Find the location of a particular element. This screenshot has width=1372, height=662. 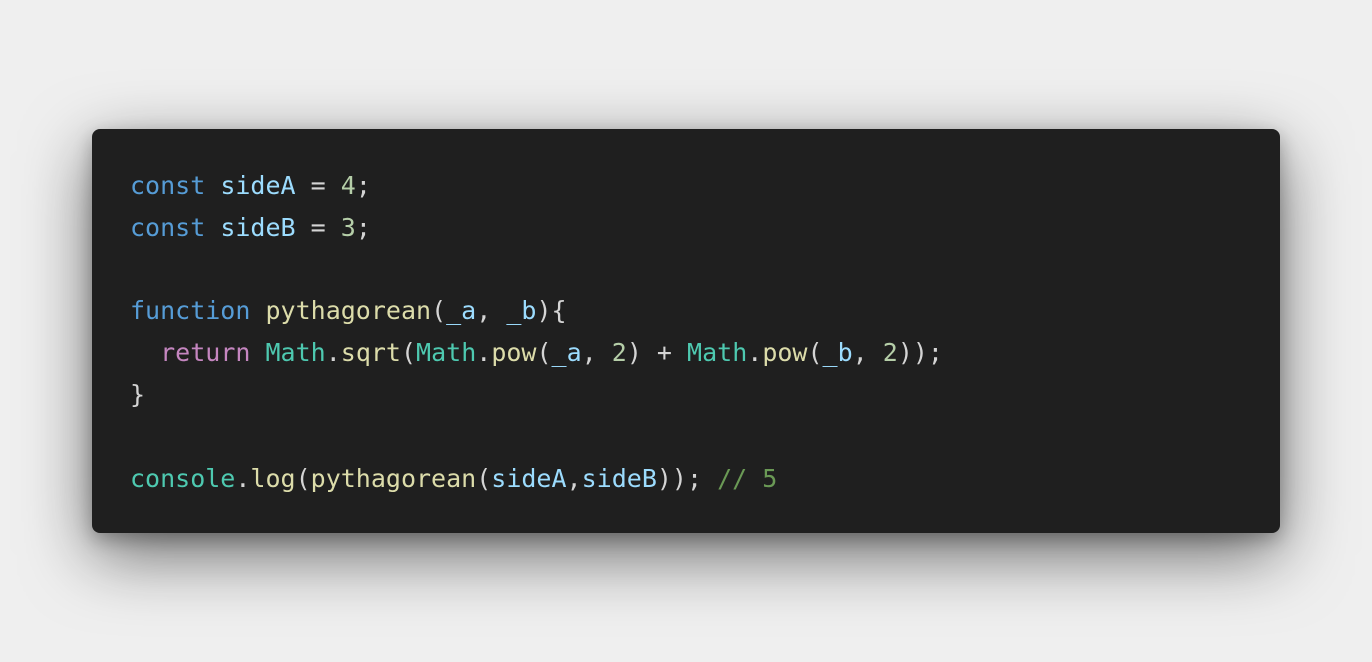

code-token-punct: ) + is located at coordinates (657, 353).